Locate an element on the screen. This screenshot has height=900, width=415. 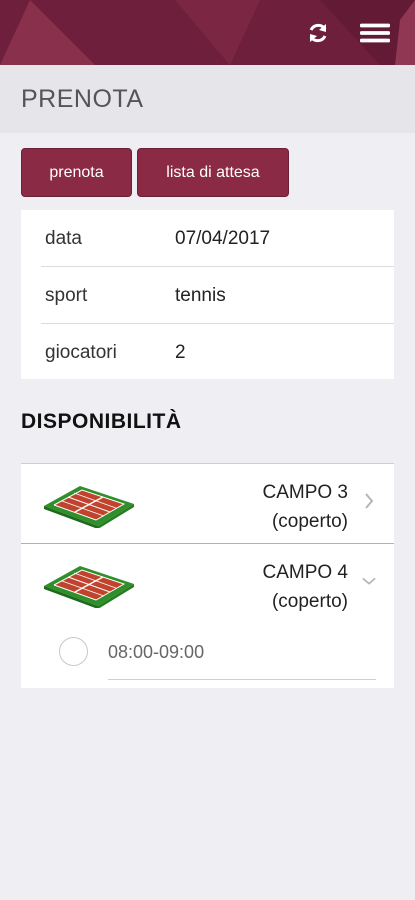
prenota-button: prenota is located at coordinates (76, 172).